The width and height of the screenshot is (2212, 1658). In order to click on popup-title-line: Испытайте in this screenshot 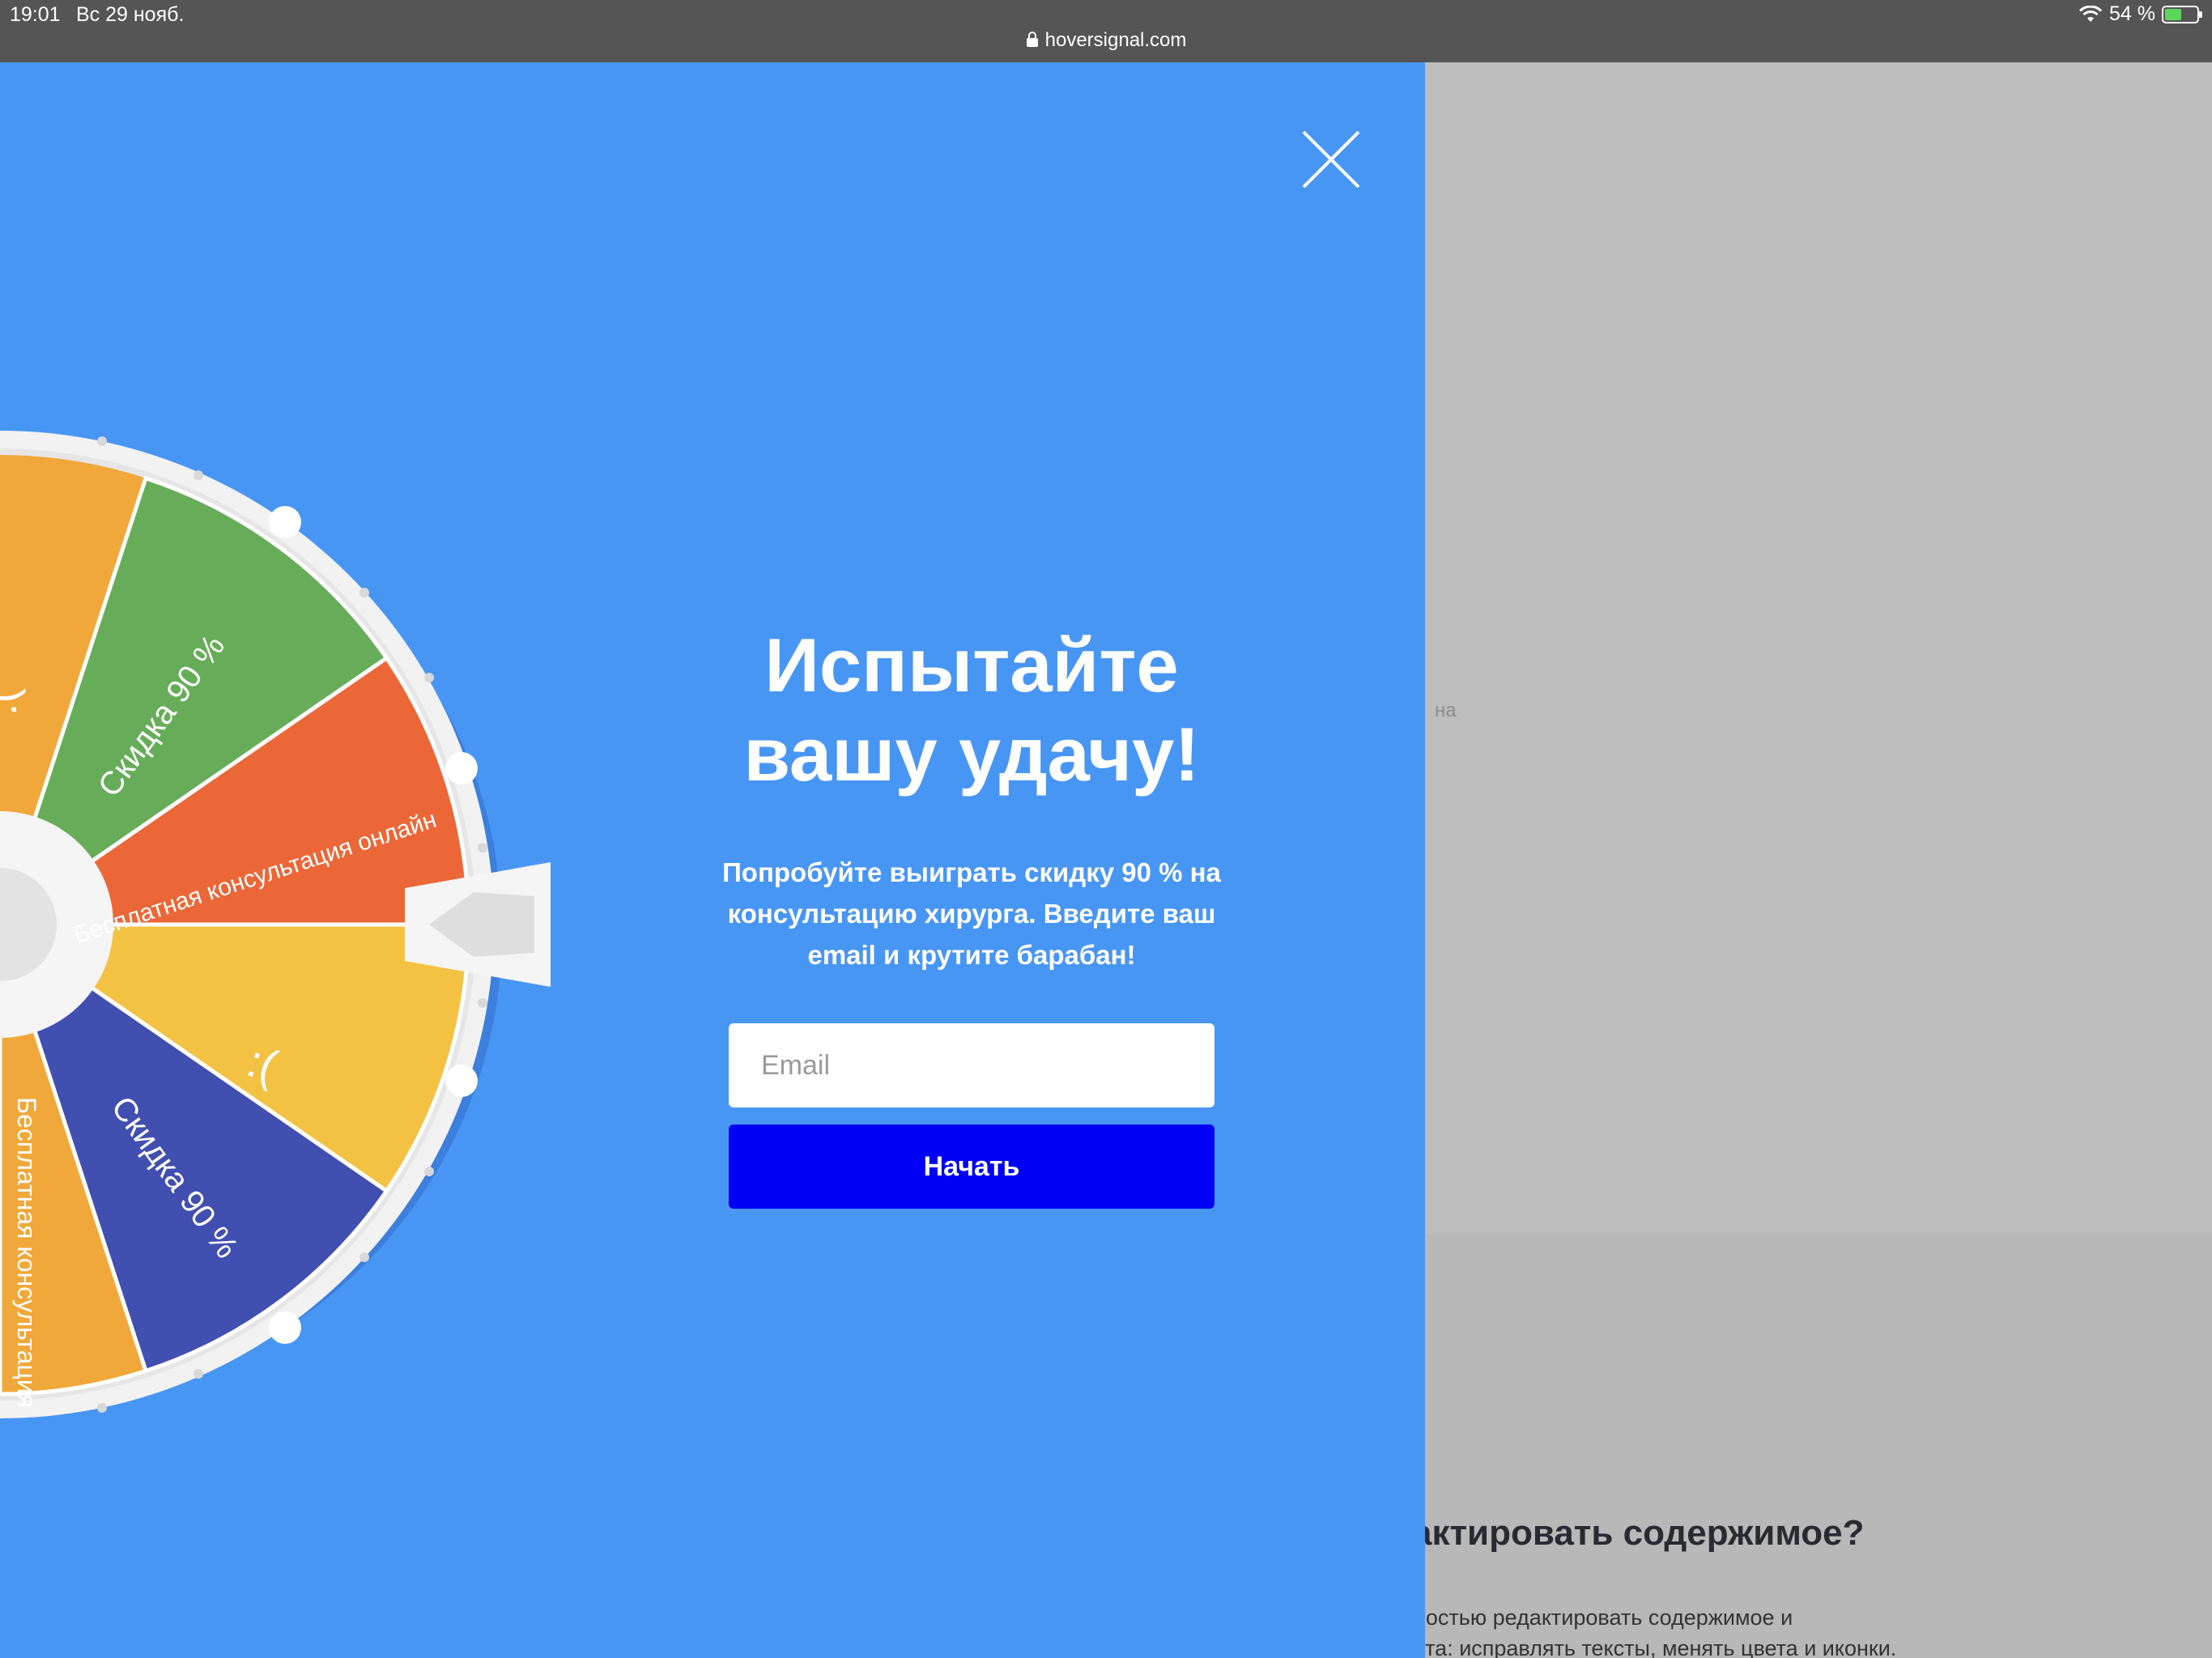, I will do `click(971, 665)`.